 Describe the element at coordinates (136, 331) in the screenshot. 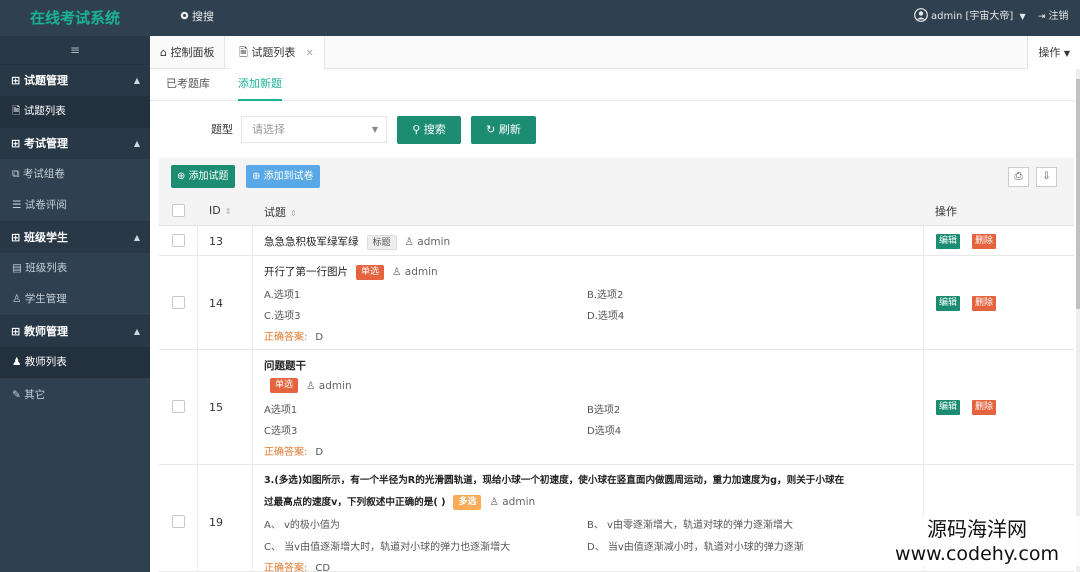

I see `caret-up-icon: ▲` at that location.